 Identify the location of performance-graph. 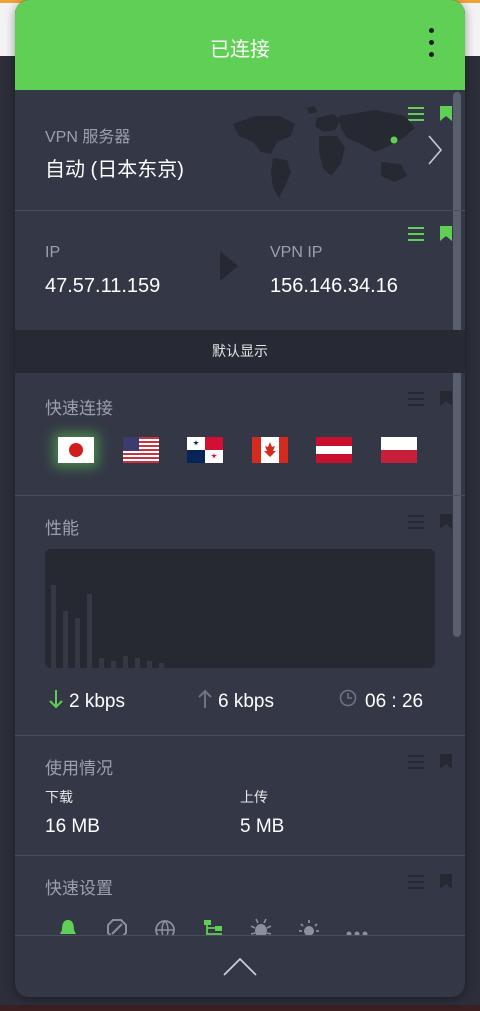
(240, 608).